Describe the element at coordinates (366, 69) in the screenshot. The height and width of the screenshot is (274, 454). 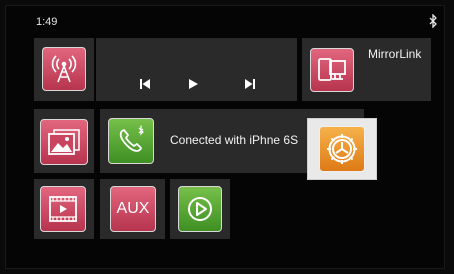
I see `mirrorlink-tile: MirrorLink` at that location.